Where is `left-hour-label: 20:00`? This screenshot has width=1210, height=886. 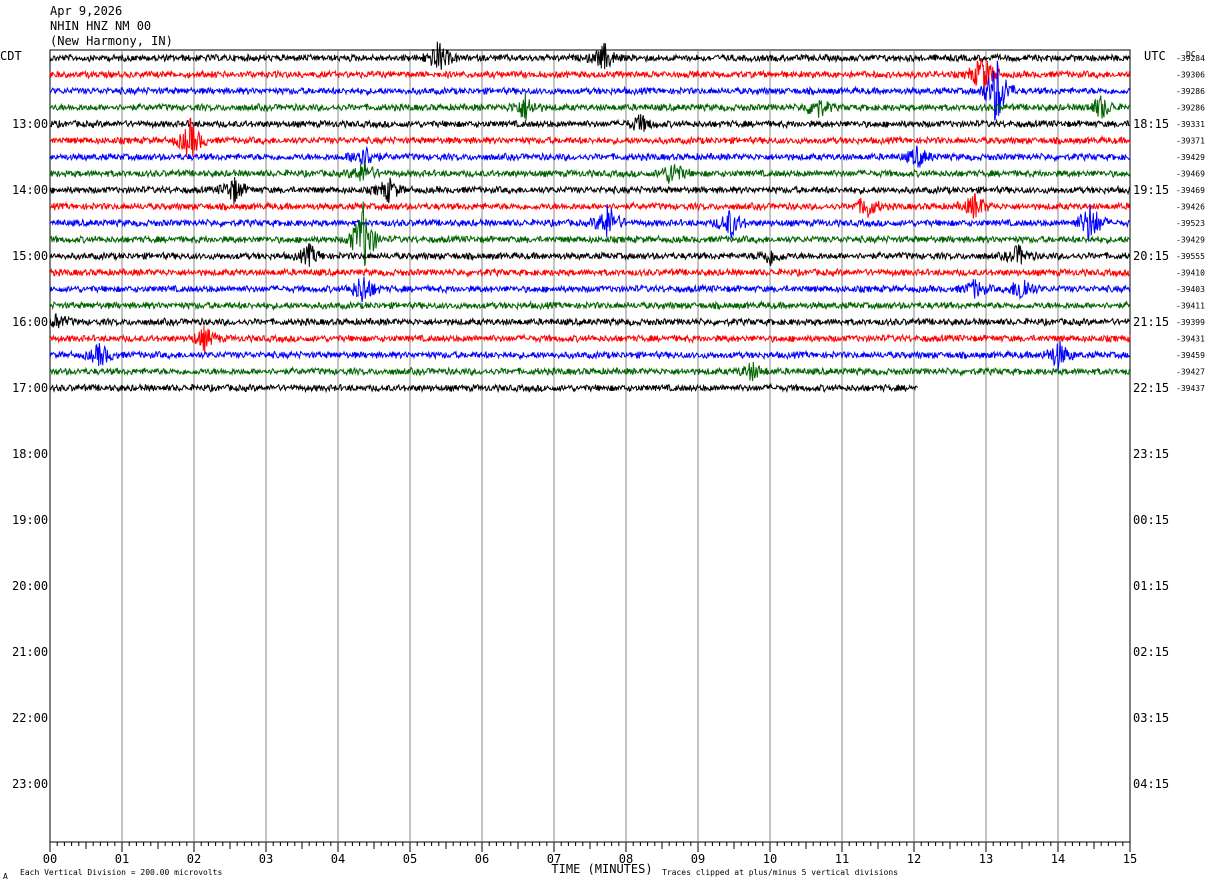
left-hour-label: 20:00 is located at coordinates (30, 586).